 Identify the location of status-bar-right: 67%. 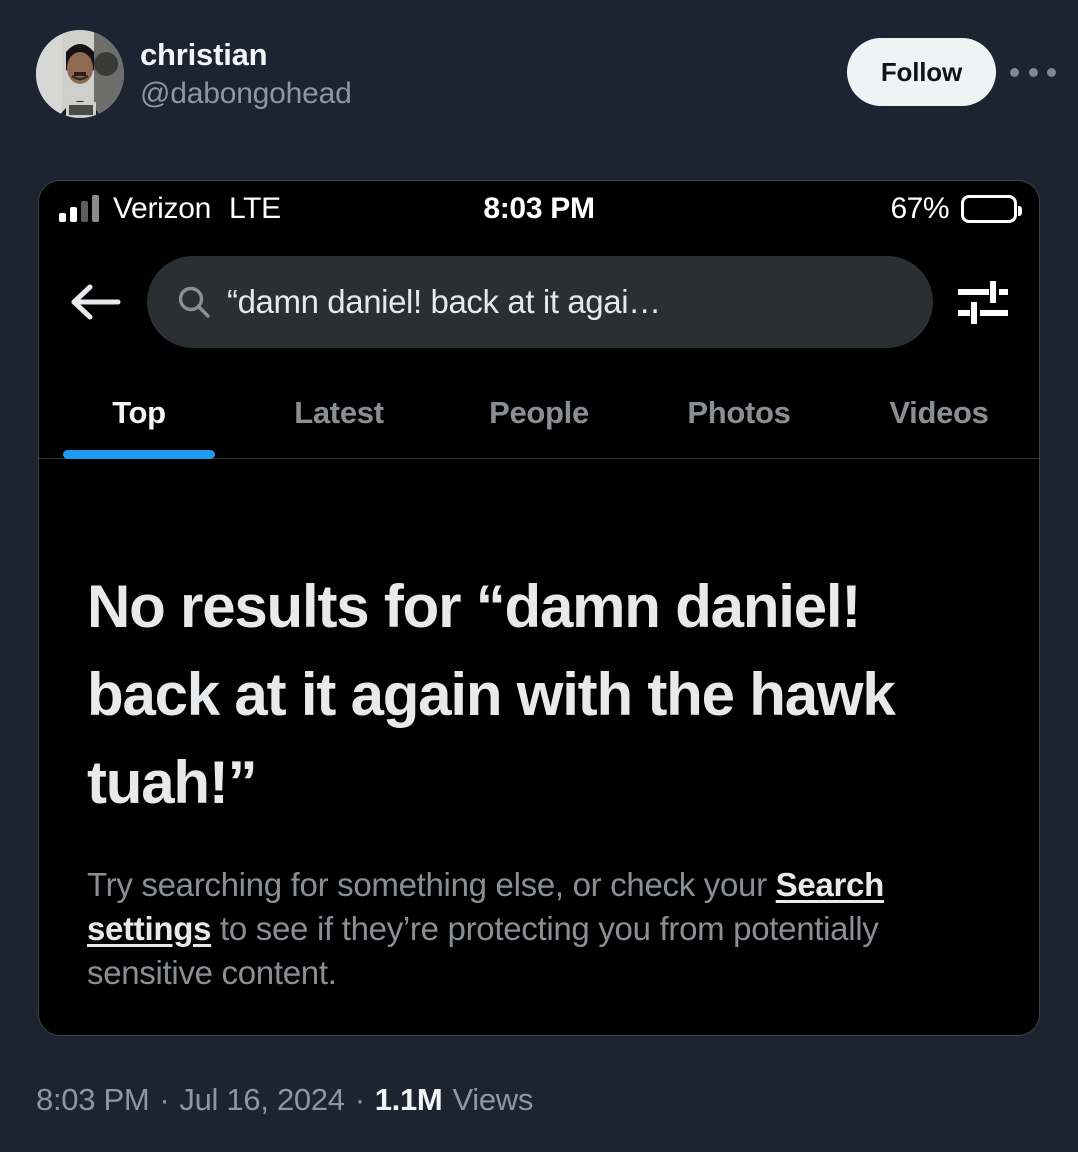
(956, 209).